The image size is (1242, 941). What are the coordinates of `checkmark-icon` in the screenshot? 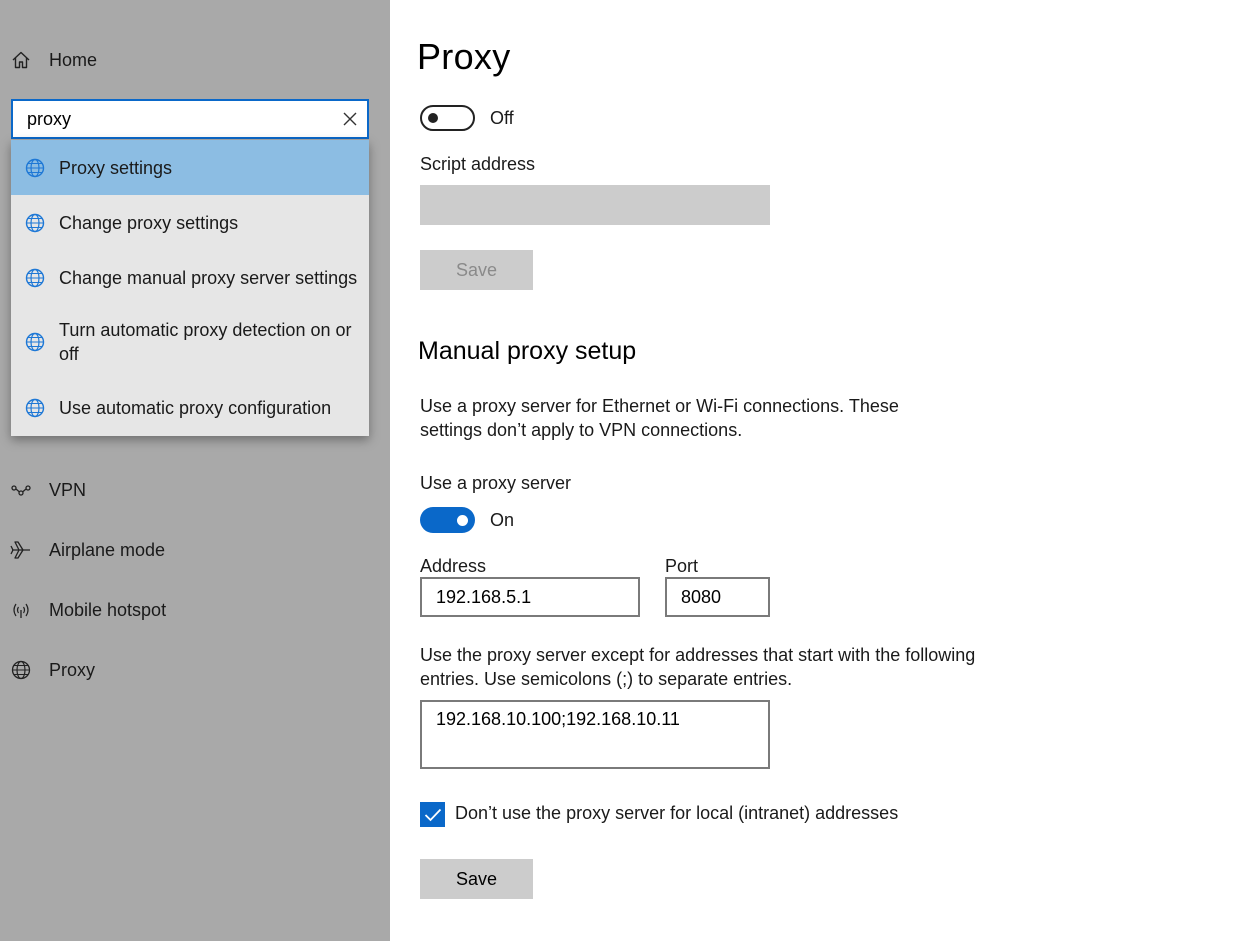 It's located at (432, 814).